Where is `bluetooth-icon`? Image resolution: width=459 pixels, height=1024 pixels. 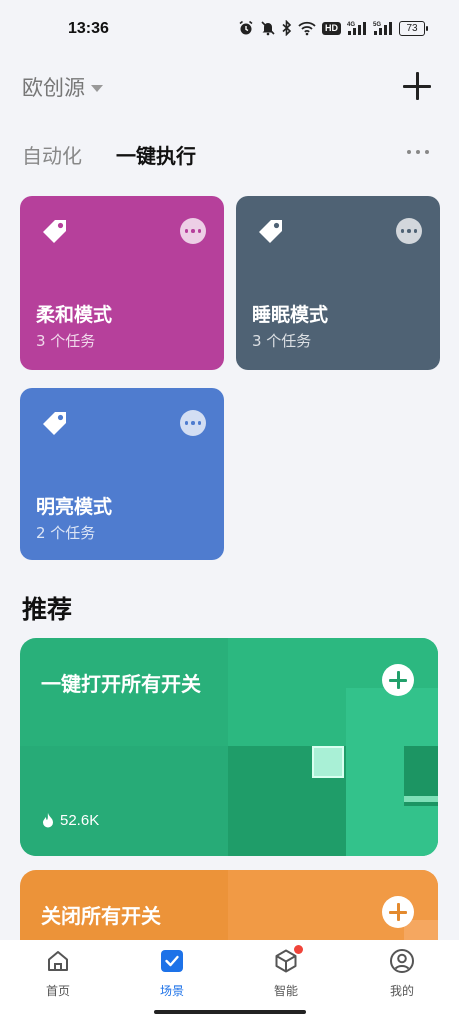 bluetooth-icon is located at coordinates (287, 28).